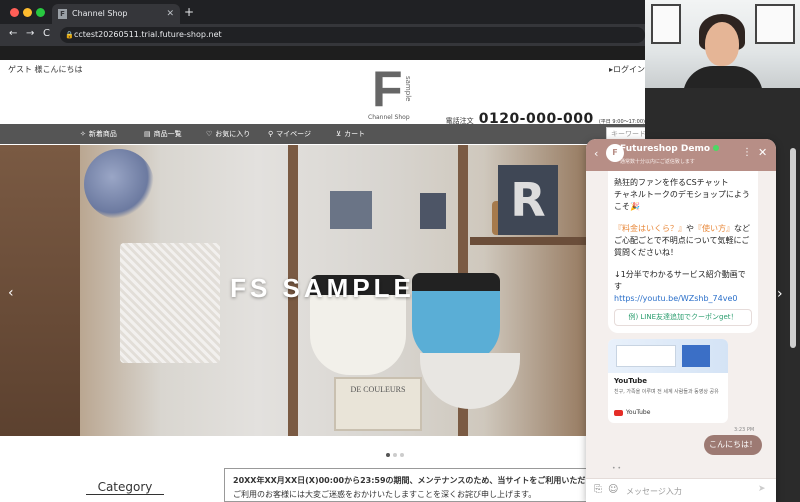 Image resolution: width=800 pixels, height=502 pixels. I want to click on attach-icon: ⎘, so click(598, 489).